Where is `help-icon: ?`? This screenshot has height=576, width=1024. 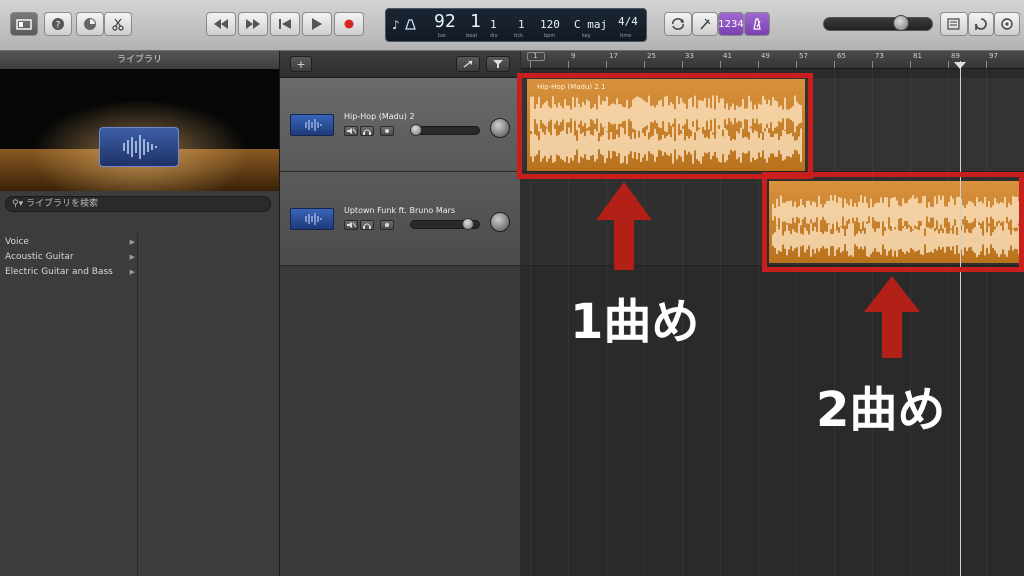
help-icon: ? is located at coordinates (58, 24).